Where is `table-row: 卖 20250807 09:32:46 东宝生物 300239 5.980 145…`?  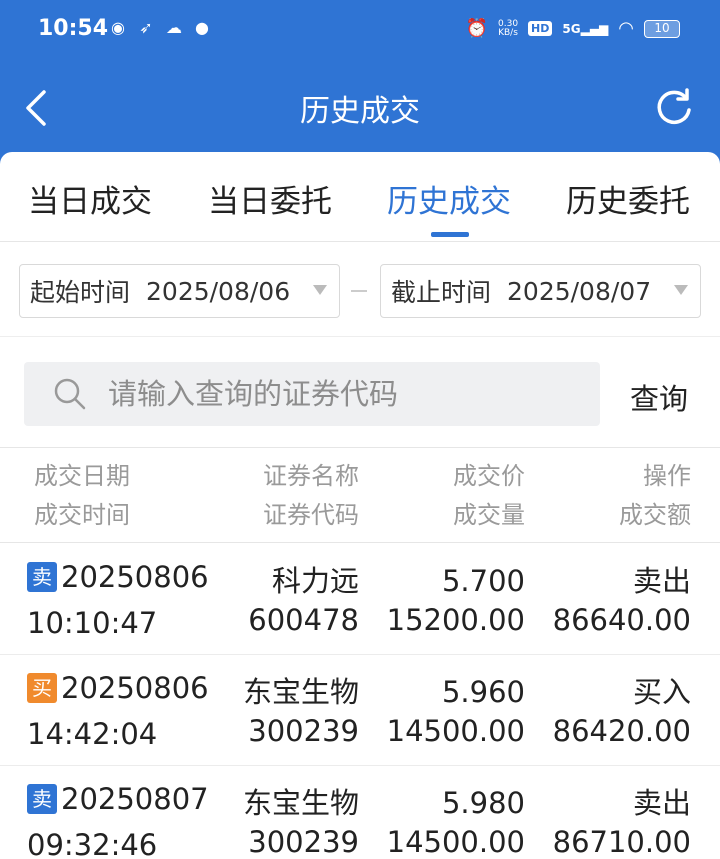
table-row: 卖 20250807 09:32:46 东宝生物 300239 5.980 145… is located at coordinates (360, 812).